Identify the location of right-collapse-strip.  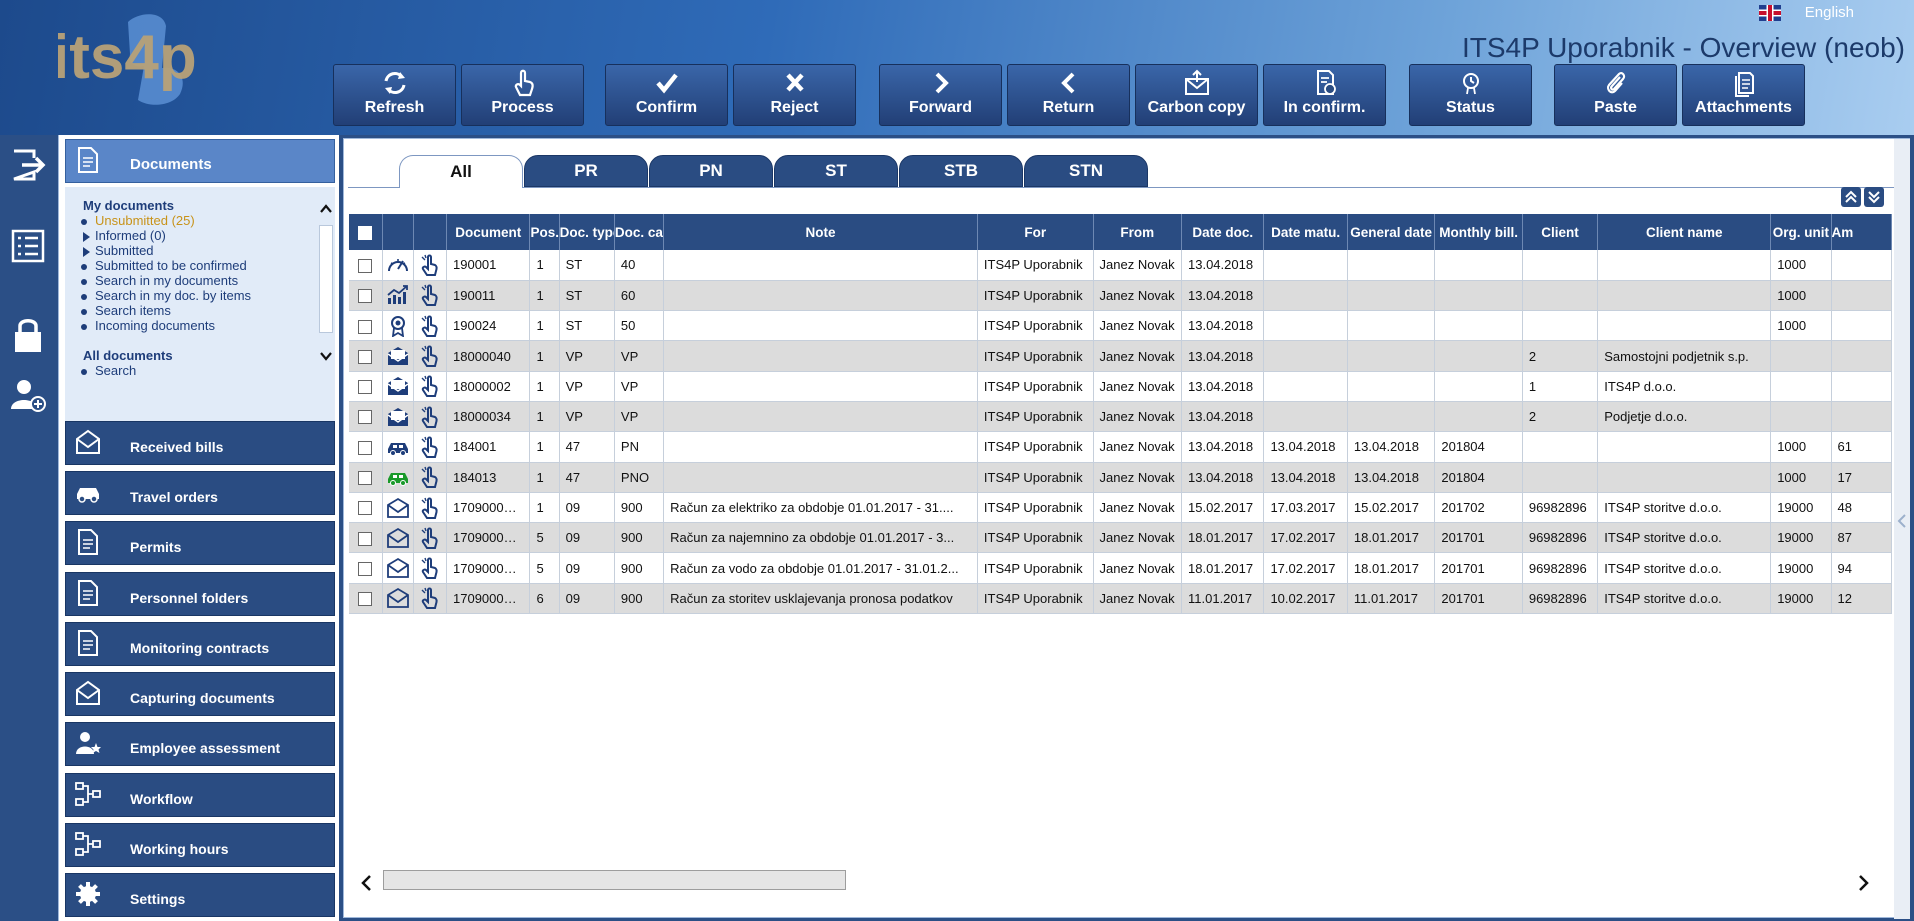
(1902, 529).